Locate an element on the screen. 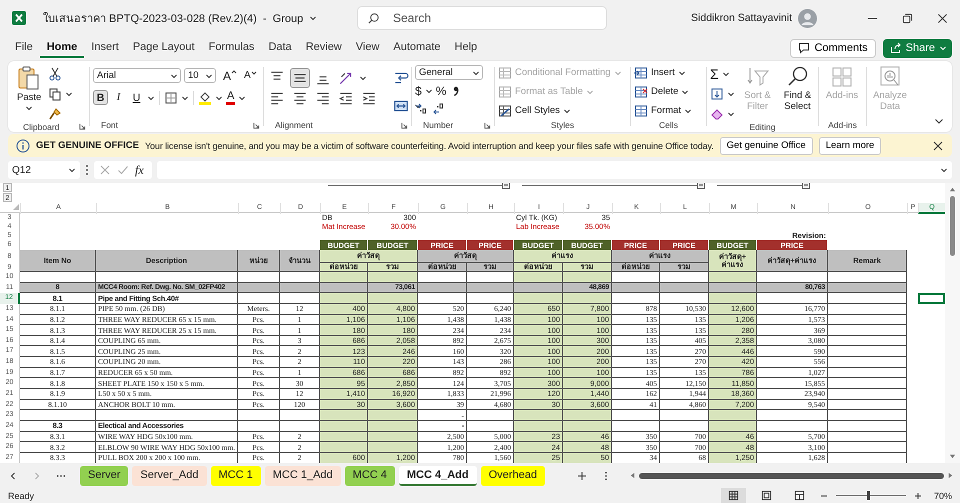 This screenshot has width=960, height=503. decrease-font-size-button: A is located at coordinates (250, 75).